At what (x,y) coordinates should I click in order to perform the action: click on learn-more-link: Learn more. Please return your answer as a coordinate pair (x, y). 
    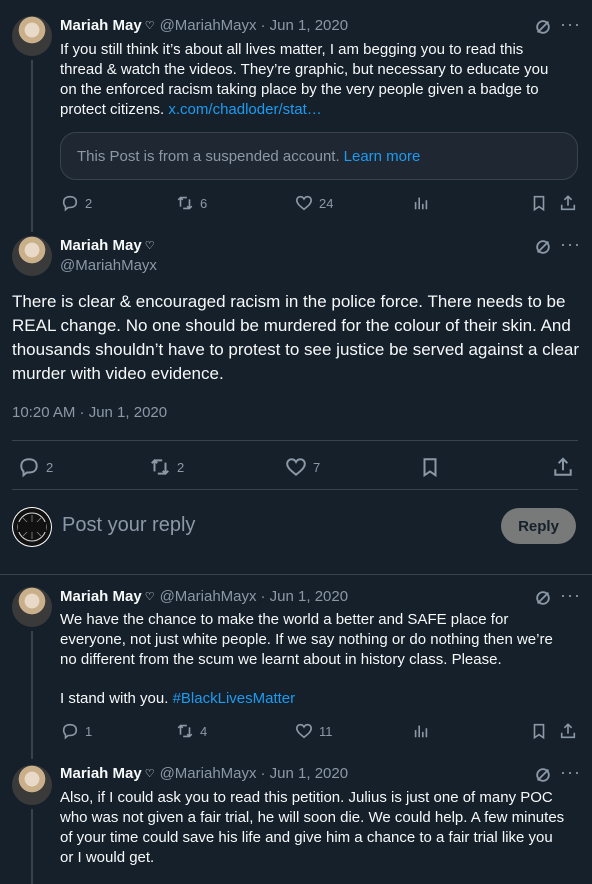
    Looking at the image, I should click on (382, 156).